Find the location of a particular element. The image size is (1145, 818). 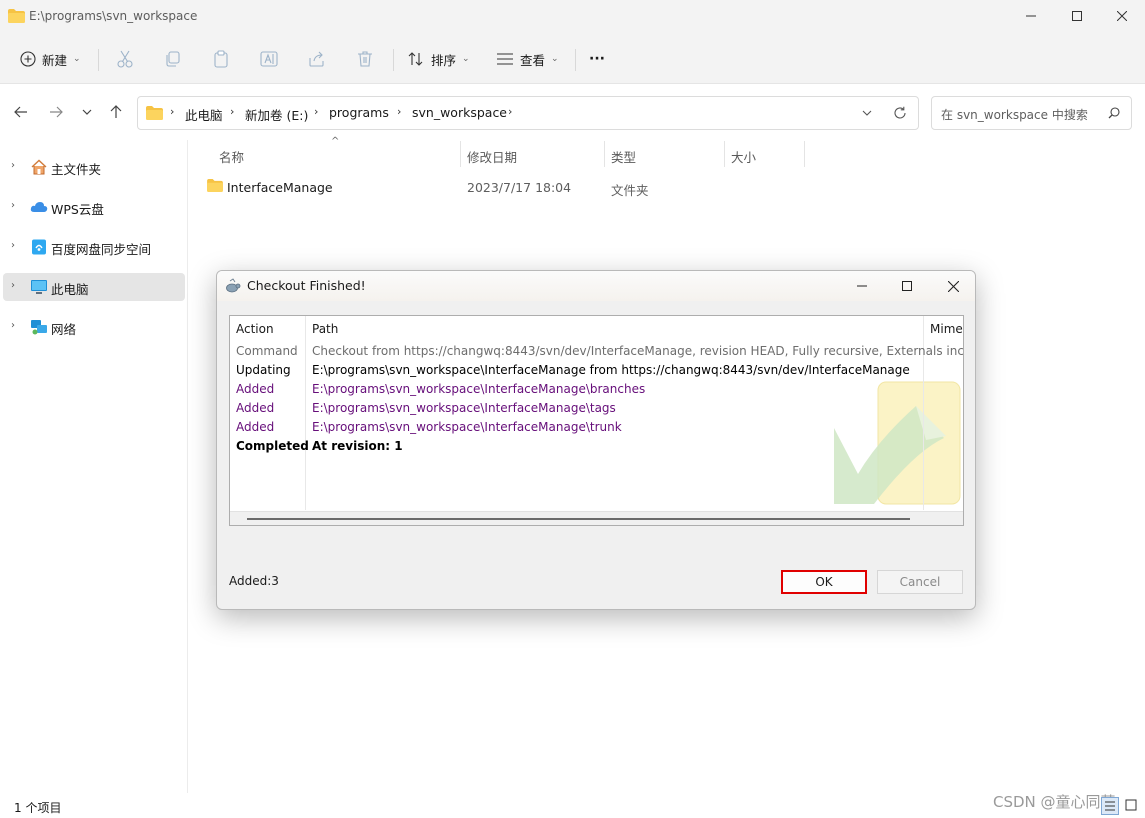

new-label: 新建 is located at coordinates (55, 60).